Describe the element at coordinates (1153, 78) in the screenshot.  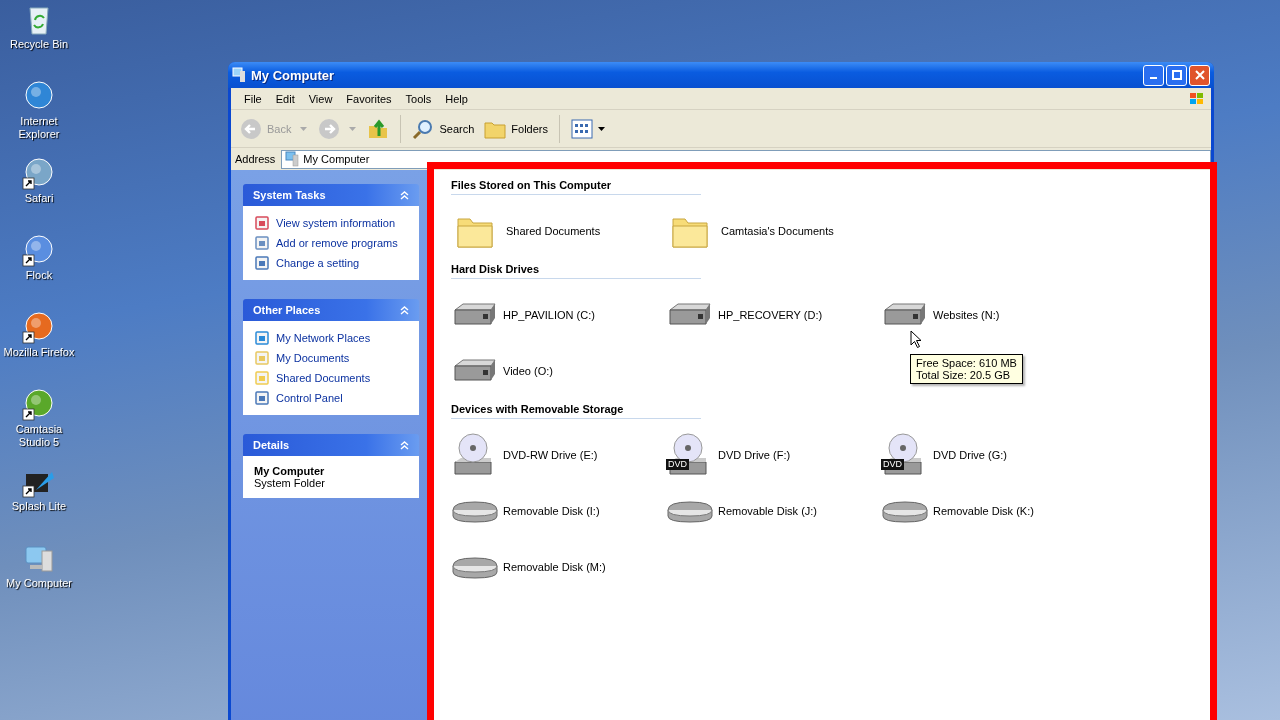
I see `minimize-icon` at that location.